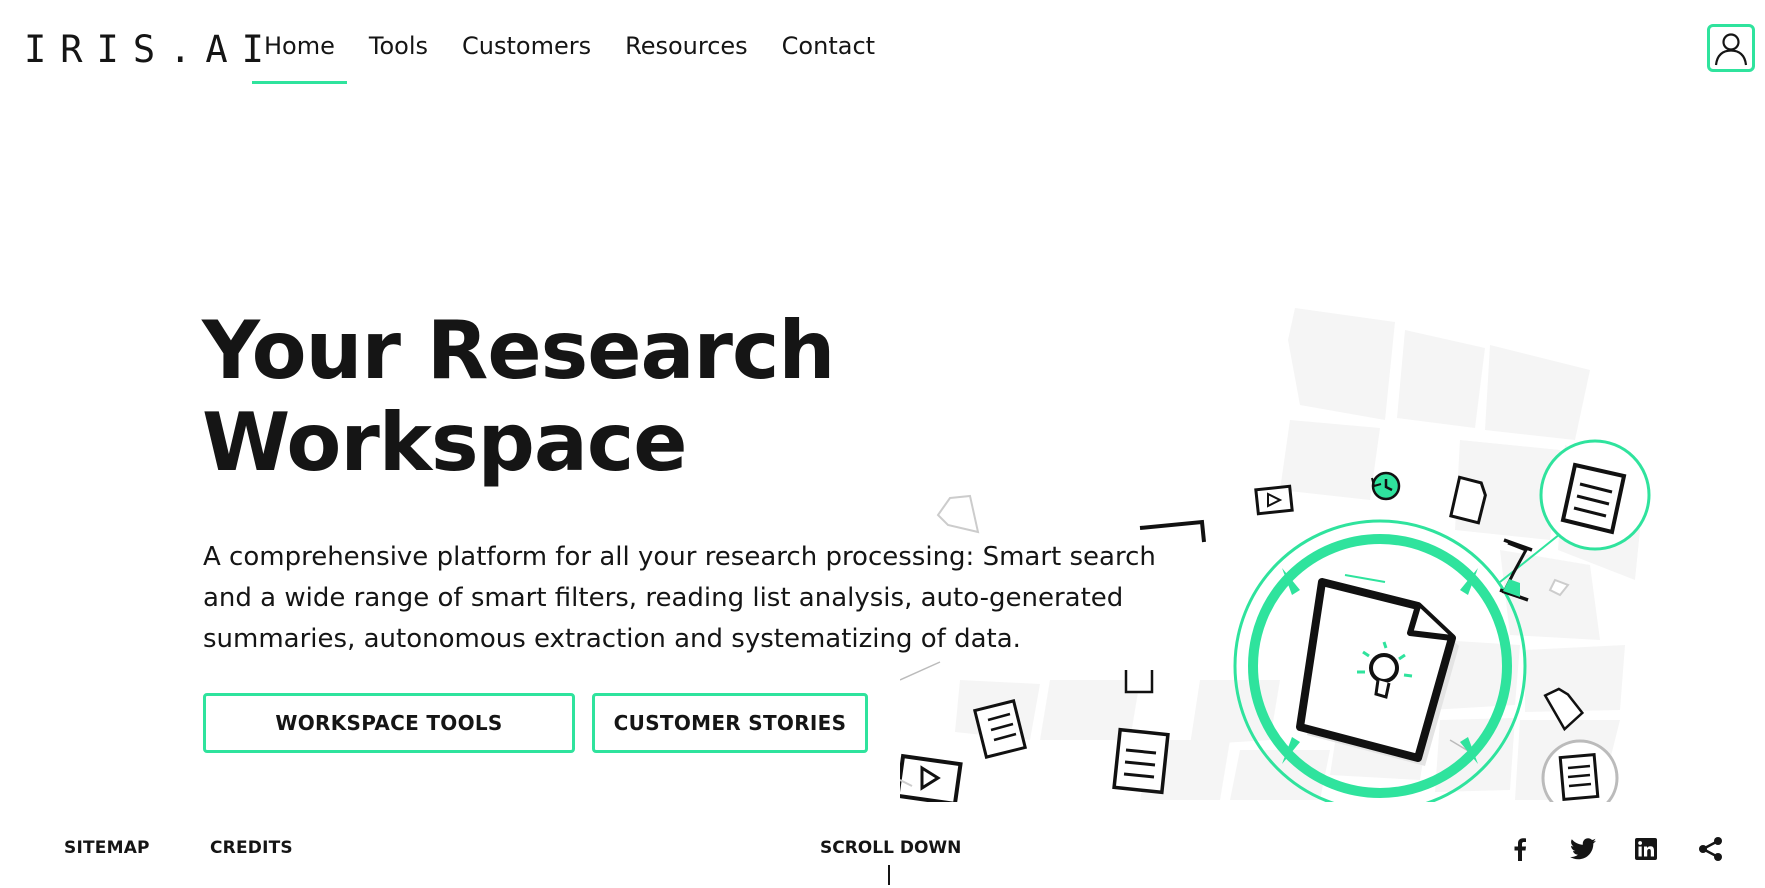  Describe the element at coordinates (889, 875) in the screenshot. I see `scroll-down-indicator` at that location.